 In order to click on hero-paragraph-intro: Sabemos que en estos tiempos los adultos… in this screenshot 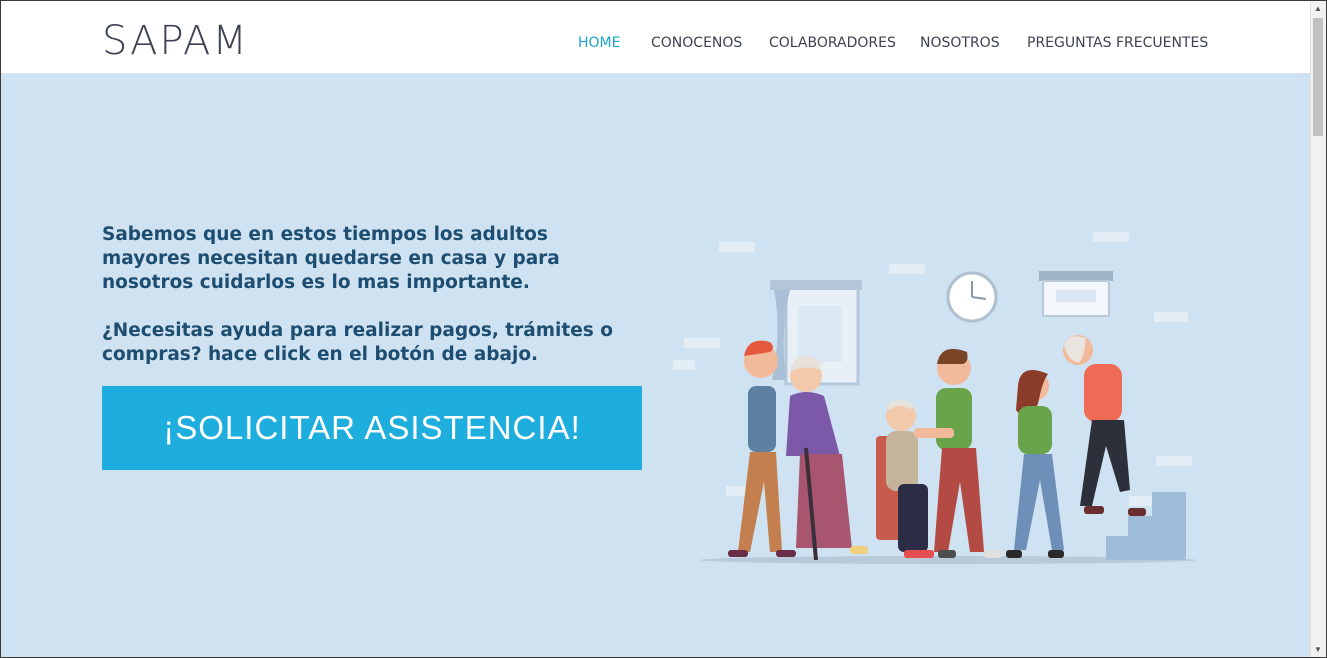, I will do `click(331, 258)`.